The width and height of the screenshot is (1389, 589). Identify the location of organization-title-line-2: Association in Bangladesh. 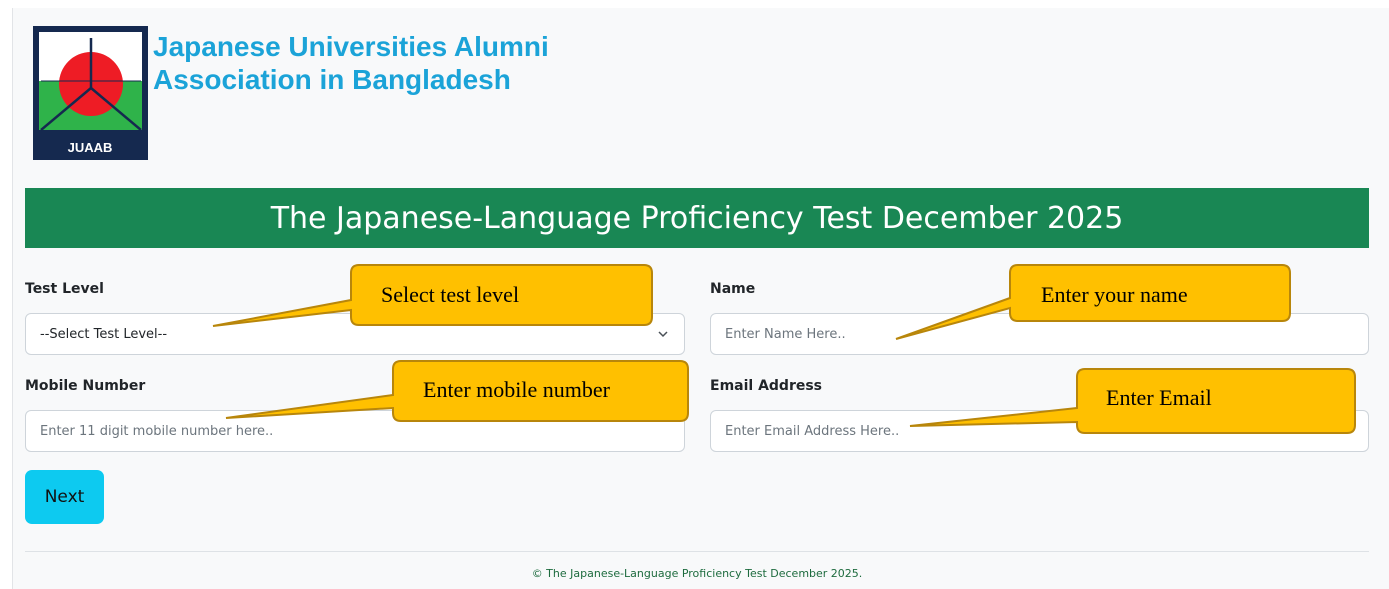
(332, 79).